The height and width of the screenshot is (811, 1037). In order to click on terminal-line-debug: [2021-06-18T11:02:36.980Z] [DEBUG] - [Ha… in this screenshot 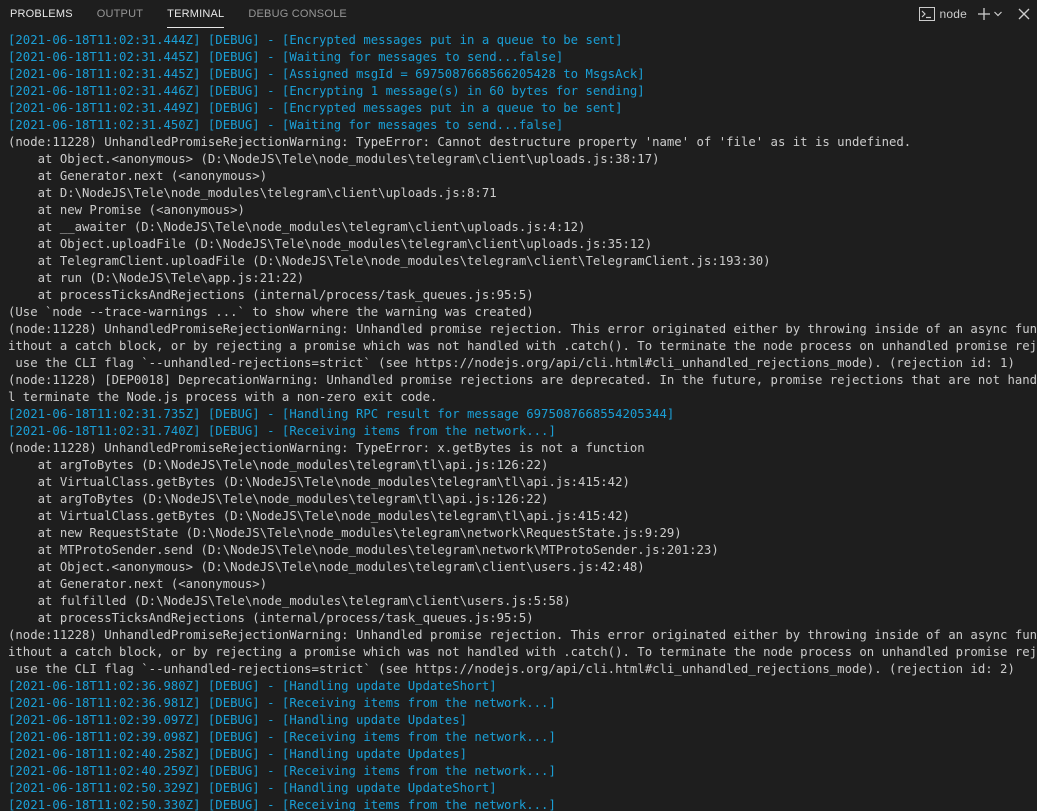, I will do `click(252, 686)`.